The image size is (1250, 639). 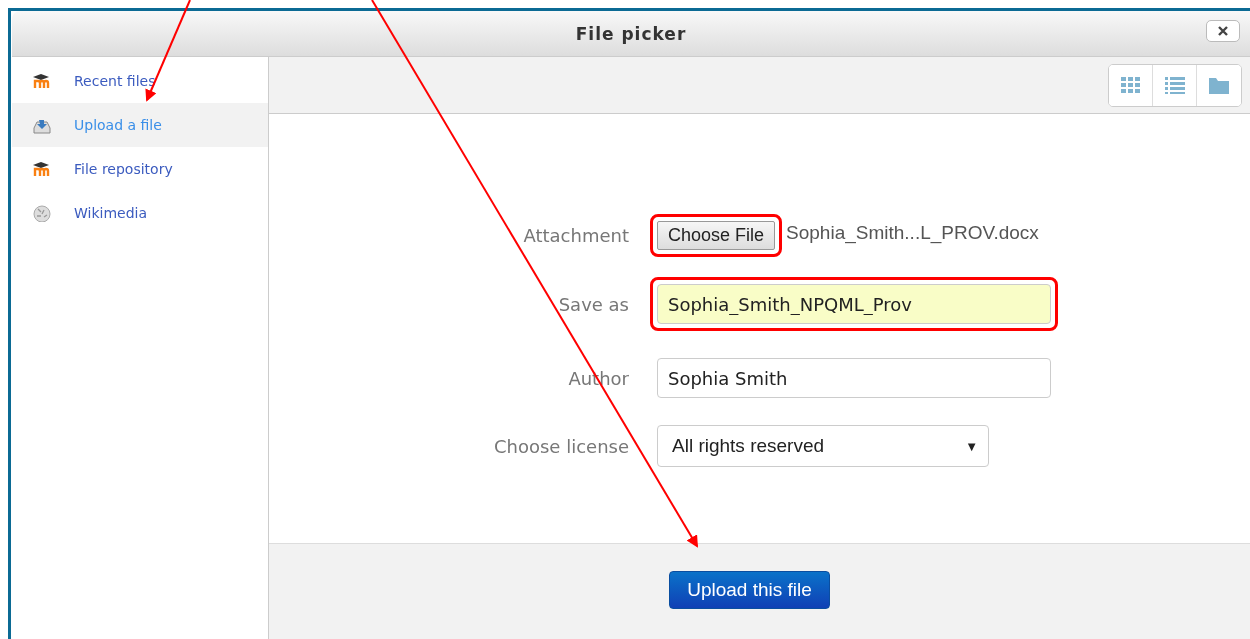 What do you see at coordinates (912, 232) in the screenshot?
I see `file-name: Sophia_Smith...L_PROV.docx` at bounding box center [912, 232].